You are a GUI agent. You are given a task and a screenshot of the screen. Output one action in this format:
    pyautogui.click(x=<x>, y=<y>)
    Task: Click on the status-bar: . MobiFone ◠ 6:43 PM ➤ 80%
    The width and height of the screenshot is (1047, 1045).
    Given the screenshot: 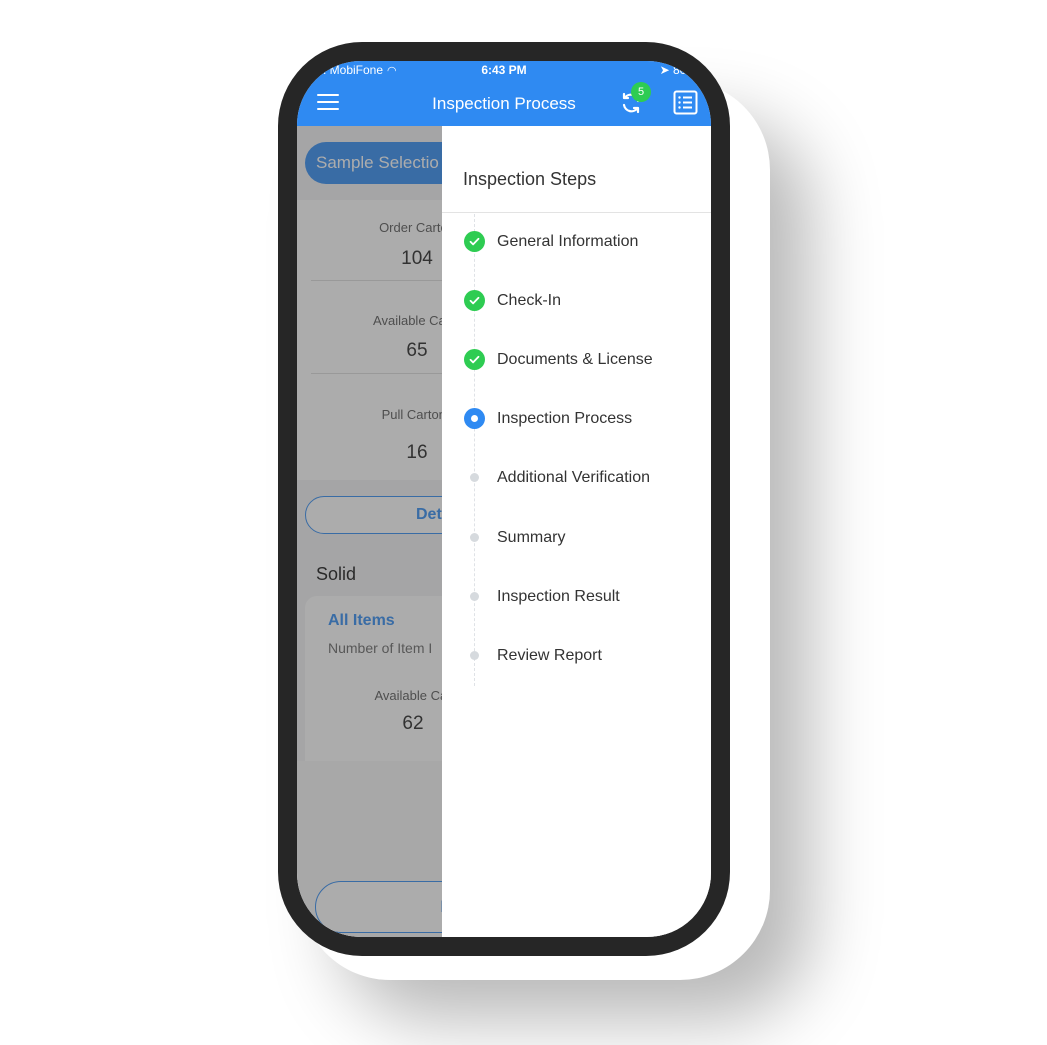 What is the action you would take?
    pyautogui.click(x=504, y=70)
    